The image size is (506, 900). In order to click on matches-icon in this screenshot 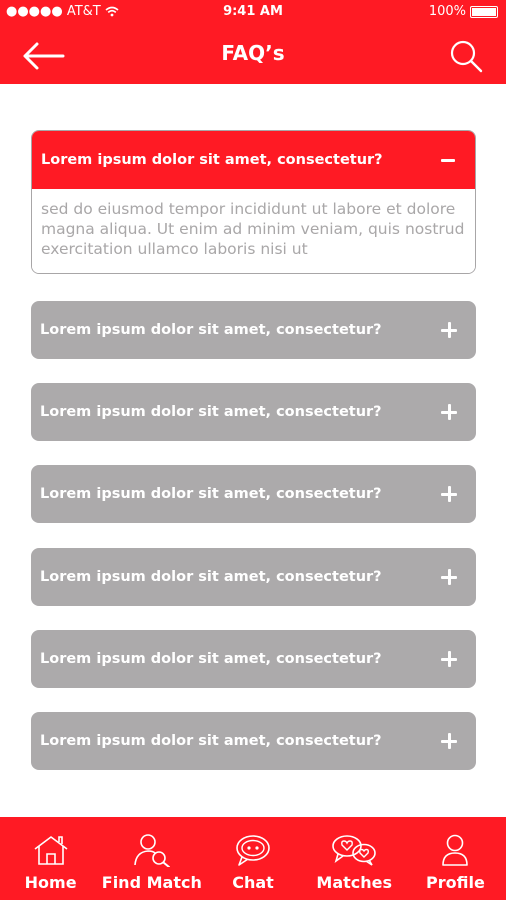, I will do `click(354, 850)`.